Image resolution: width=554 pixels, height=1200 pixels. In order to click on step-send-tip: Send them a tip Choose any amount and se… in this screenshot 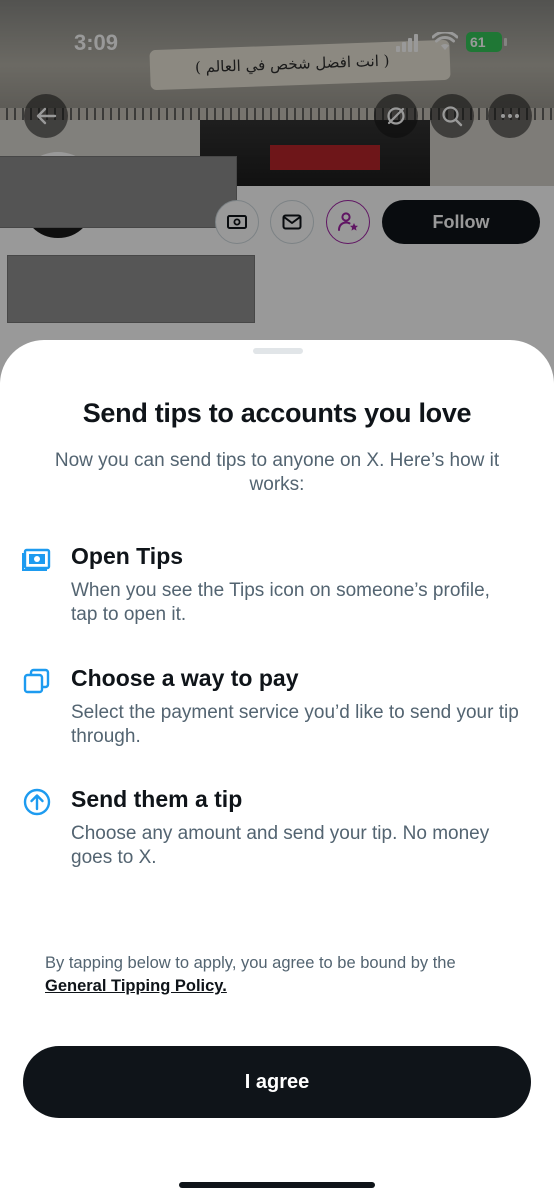, I will do `click(277, 833)`.